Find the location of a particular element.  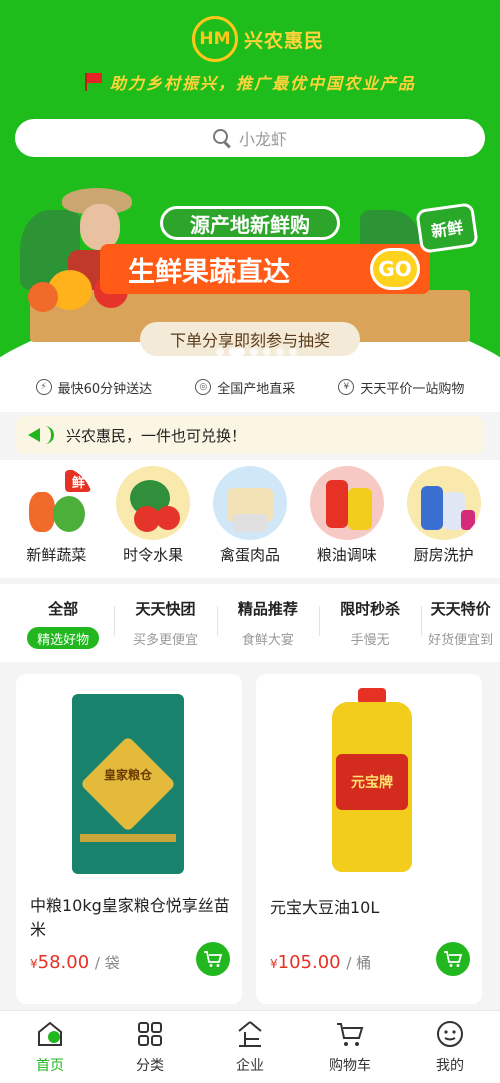

product-price: ¥58.00 / 袋 is located at coordinates (75, 962).